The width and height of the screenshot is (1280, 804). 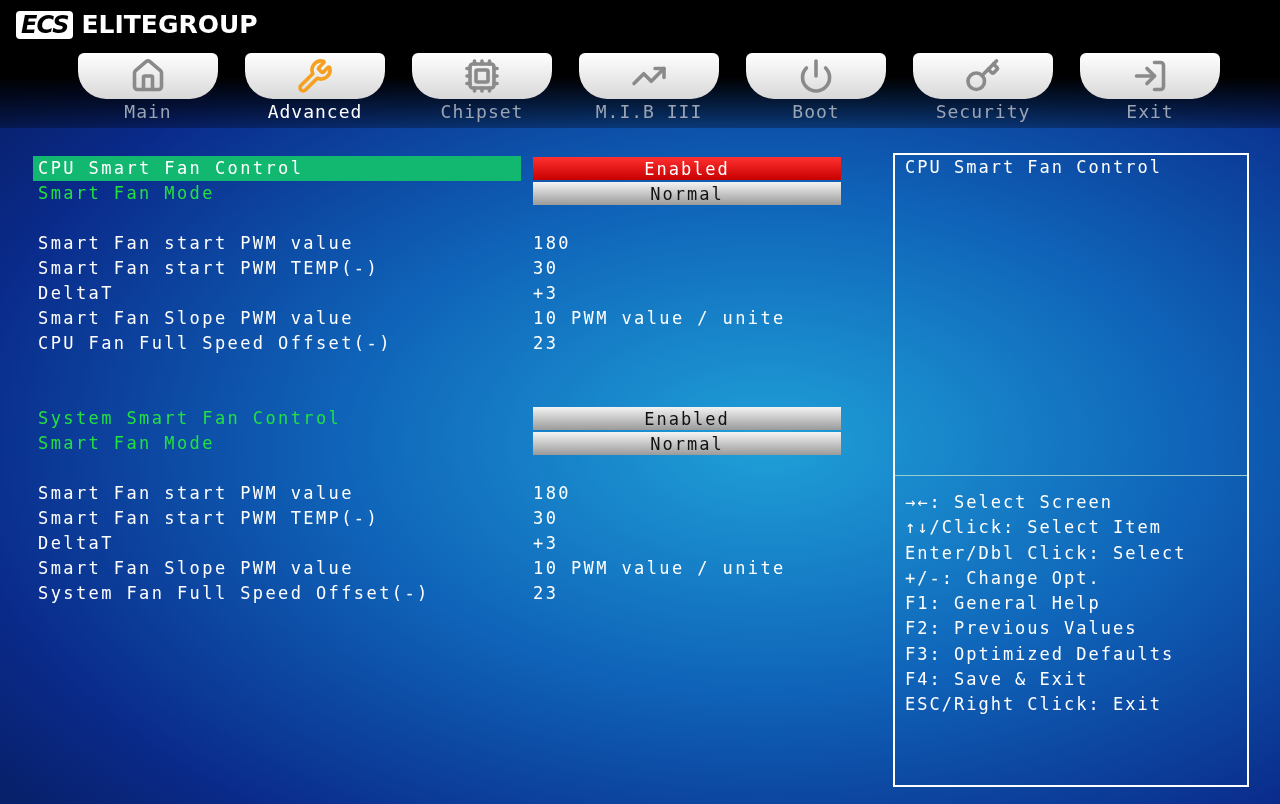 I want to click on chip-icon, so click(x=482, y=76).